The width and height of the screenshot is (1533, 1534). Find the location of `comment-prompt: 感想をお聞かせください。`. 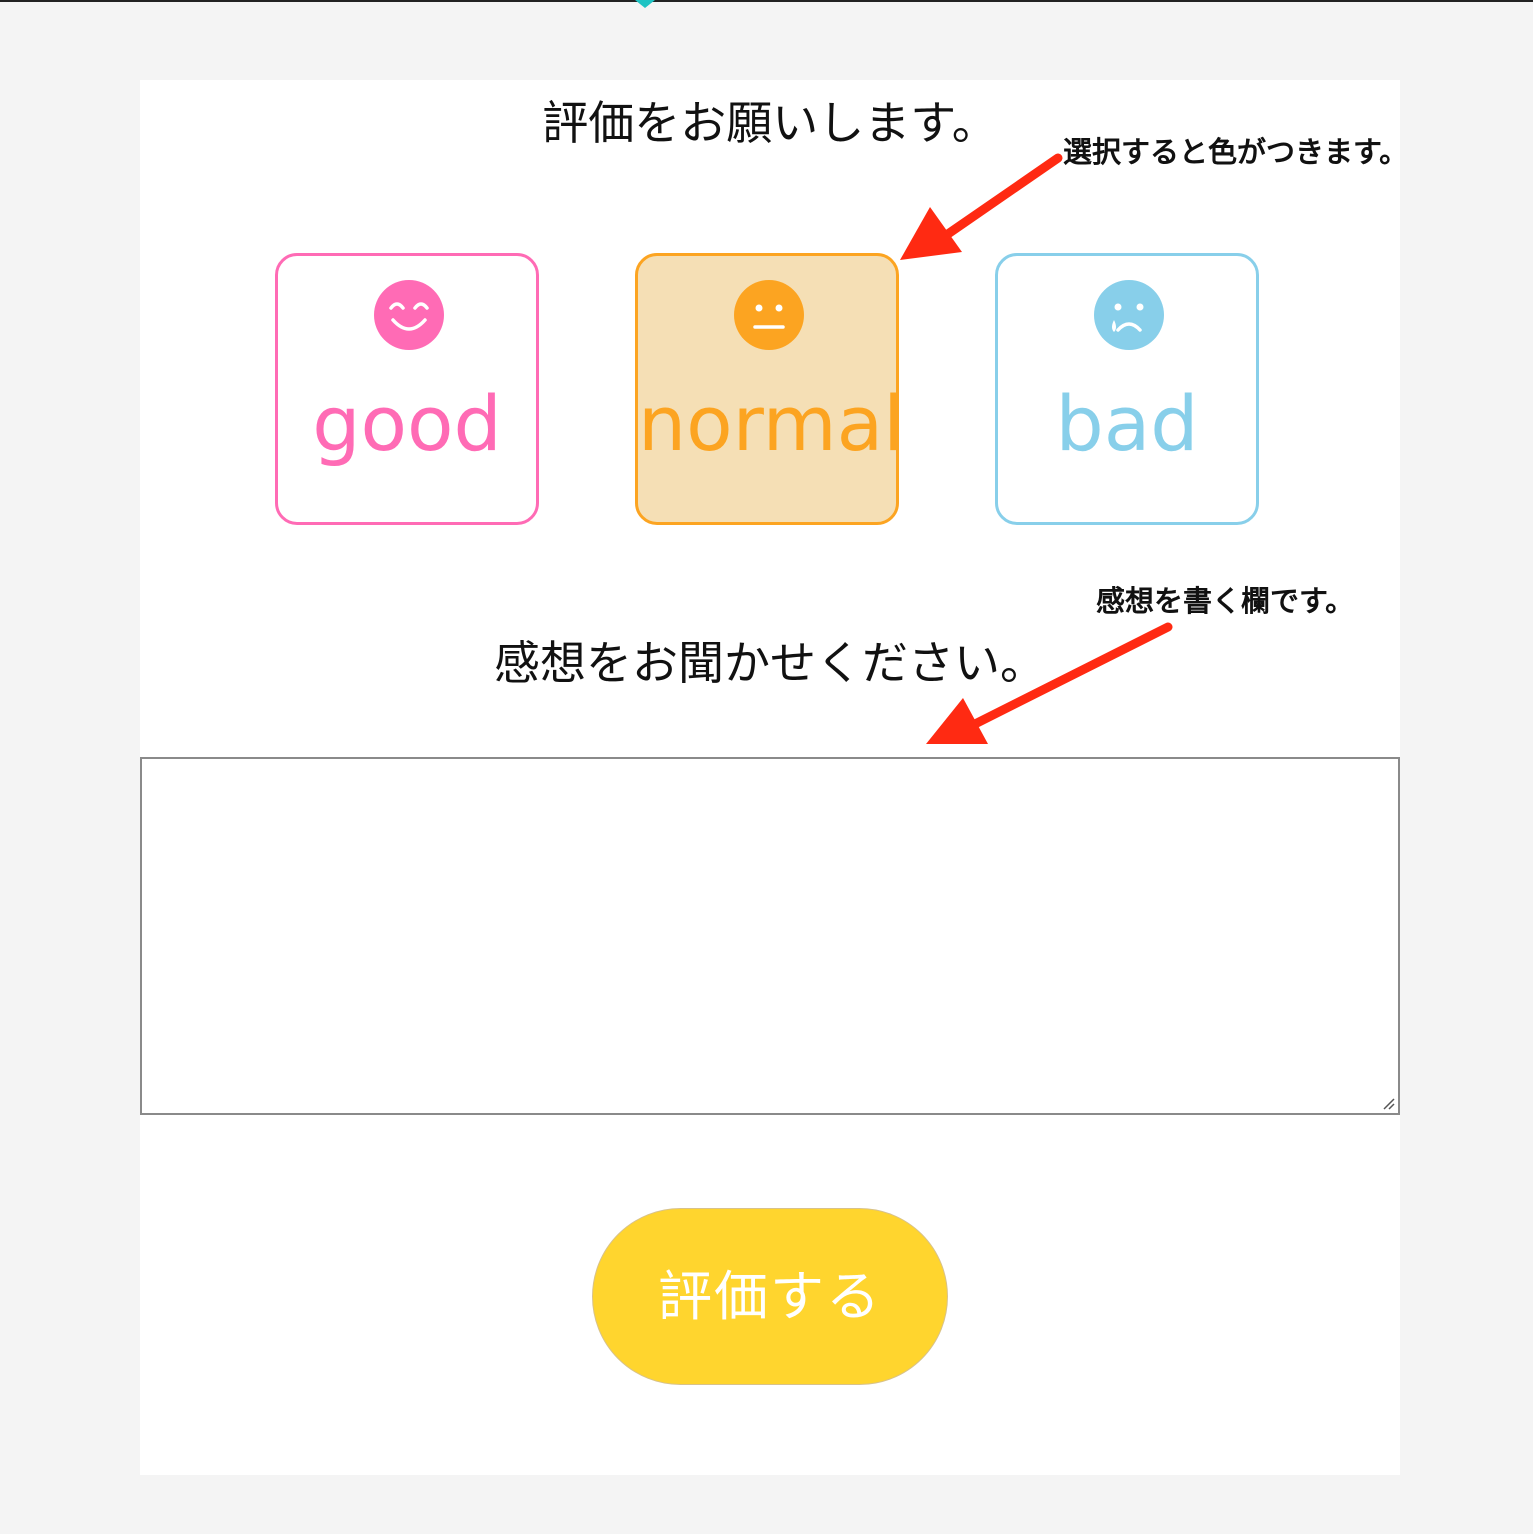

comment-prompt: 感想をお聞かせください。 is located at coordinates (770, 663).